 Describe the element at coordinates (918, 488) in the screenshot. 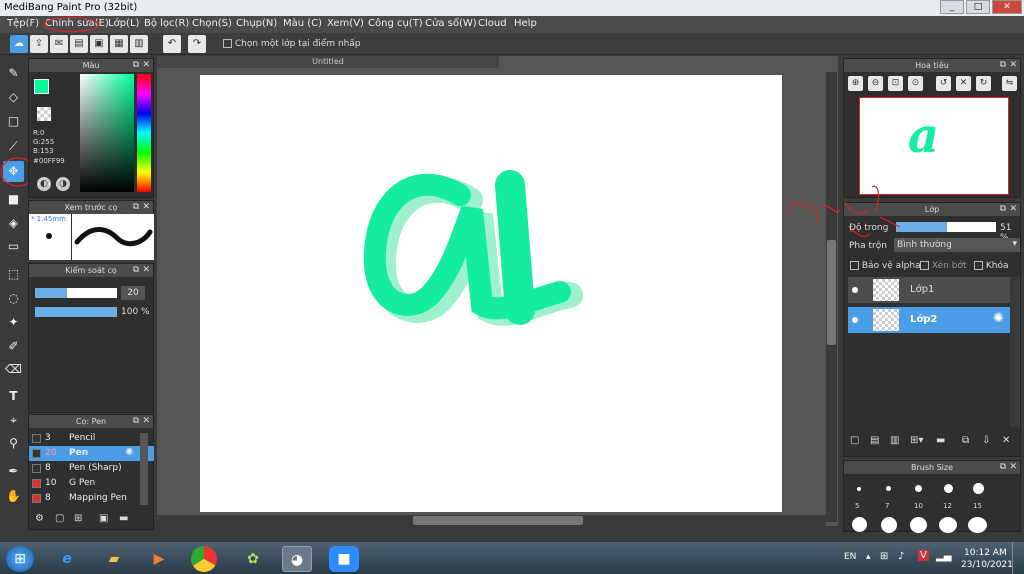

I see `brush-size-10-dot` at that location.